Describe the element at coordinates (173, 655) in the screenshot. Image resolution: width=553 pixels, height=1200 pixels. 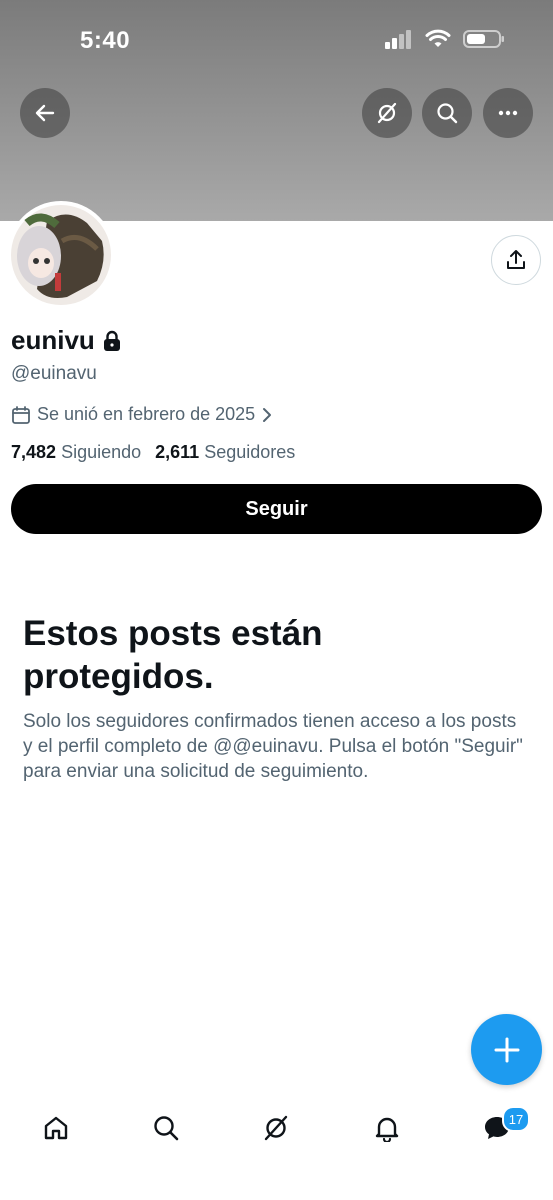
I see `protected-title: Estos posts están protegidos.` at that location.